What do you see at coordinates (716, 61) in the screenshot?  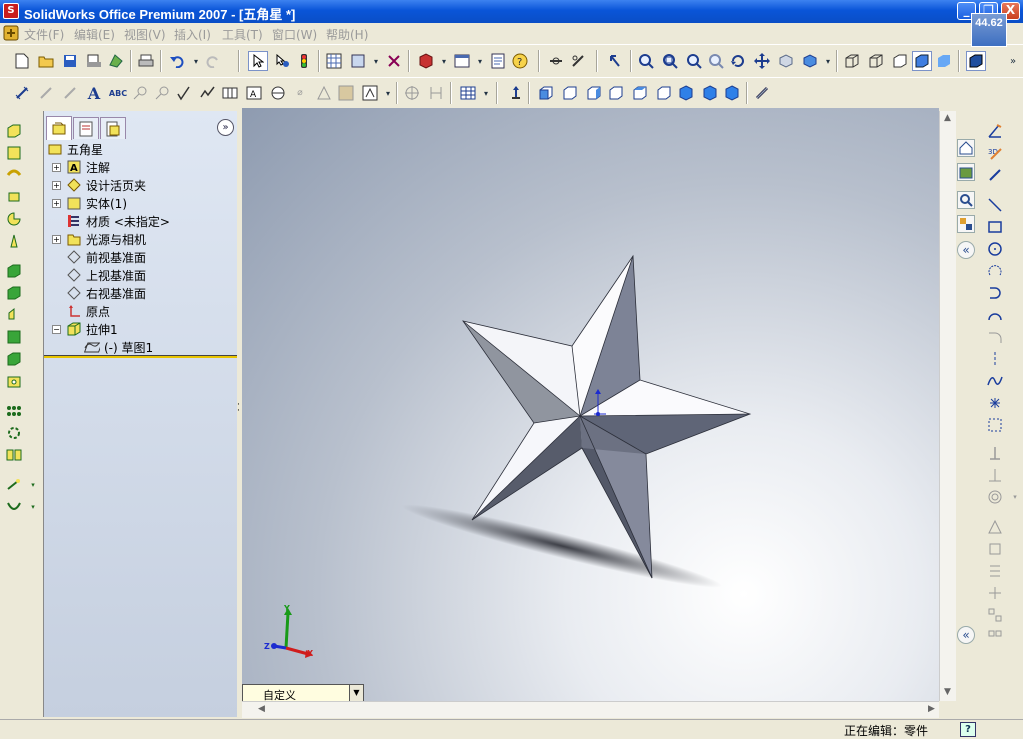 I see `zoom-to-selection-icon` at bounding box center [716, 61].